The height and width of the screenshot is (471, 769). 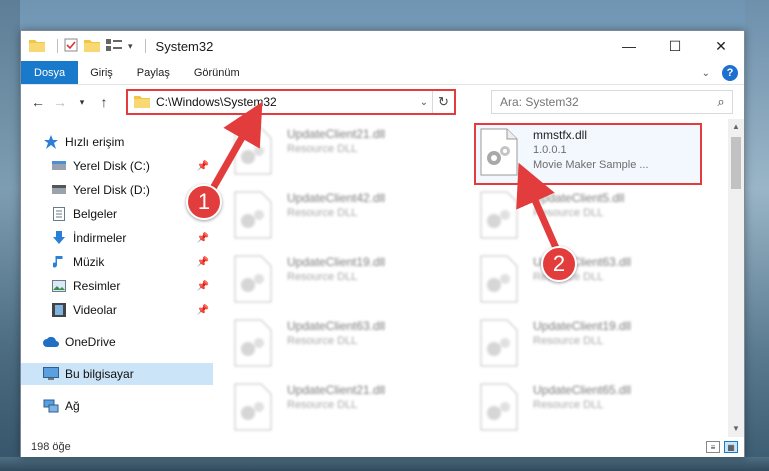 I want to click on up-button: ↑, so click(x=104, y=102).